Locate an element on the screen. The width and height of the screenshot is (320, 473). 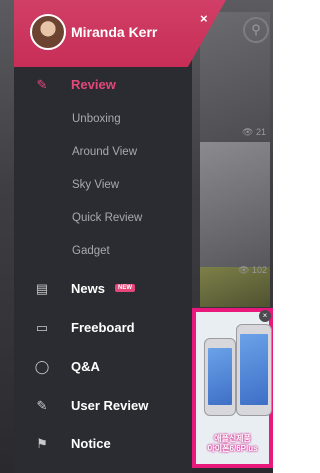
news-icon: ▤ is located at coordinates (42, 288).